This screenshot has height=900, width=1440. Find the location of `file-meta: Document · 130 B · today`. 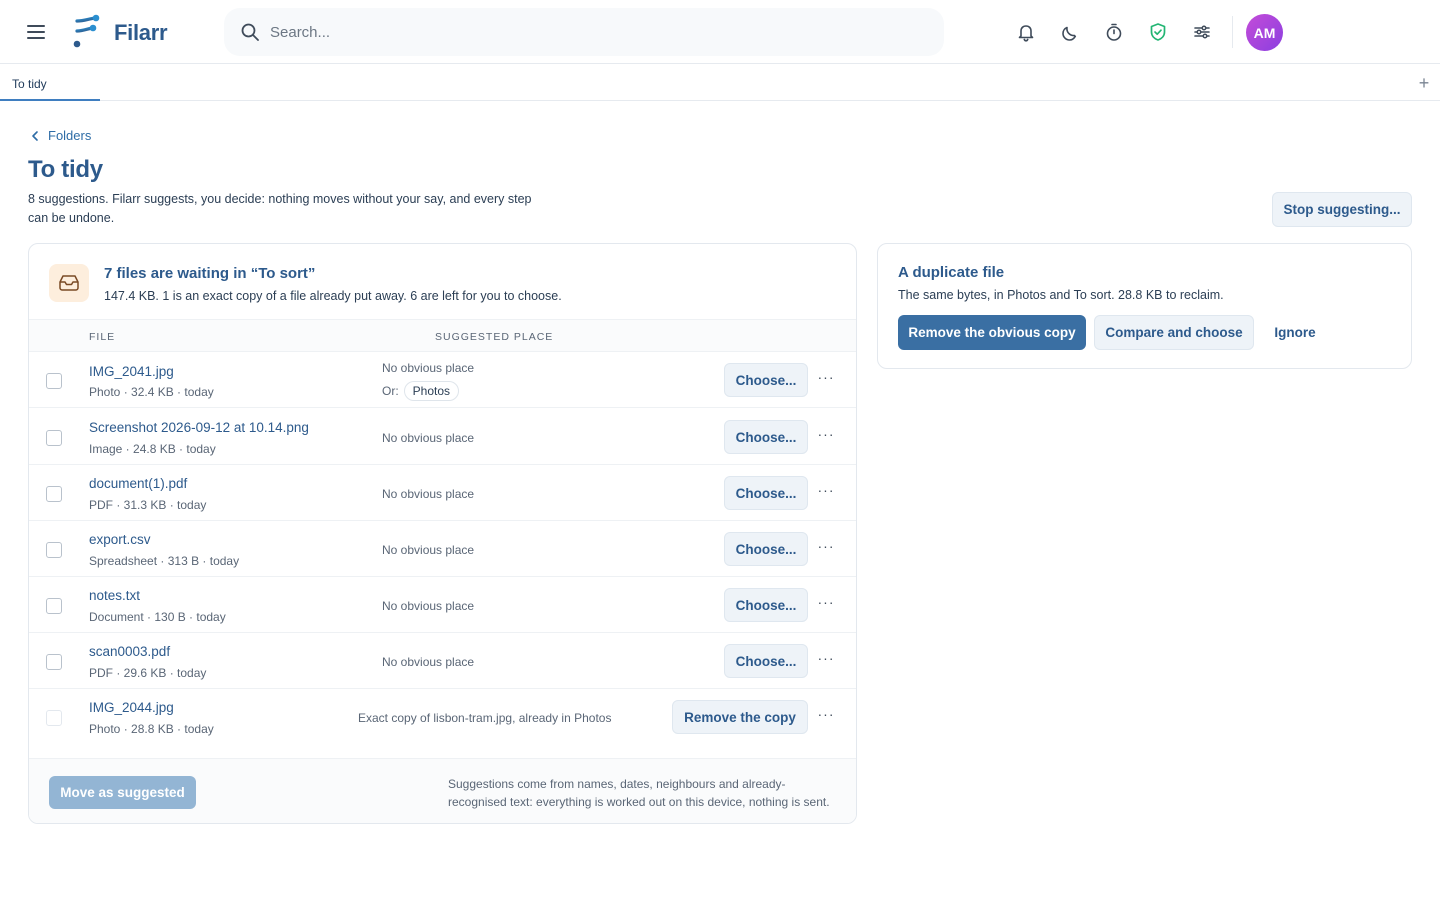

file-meta: Document · 130 B · today is located at coordinates (157, 617).